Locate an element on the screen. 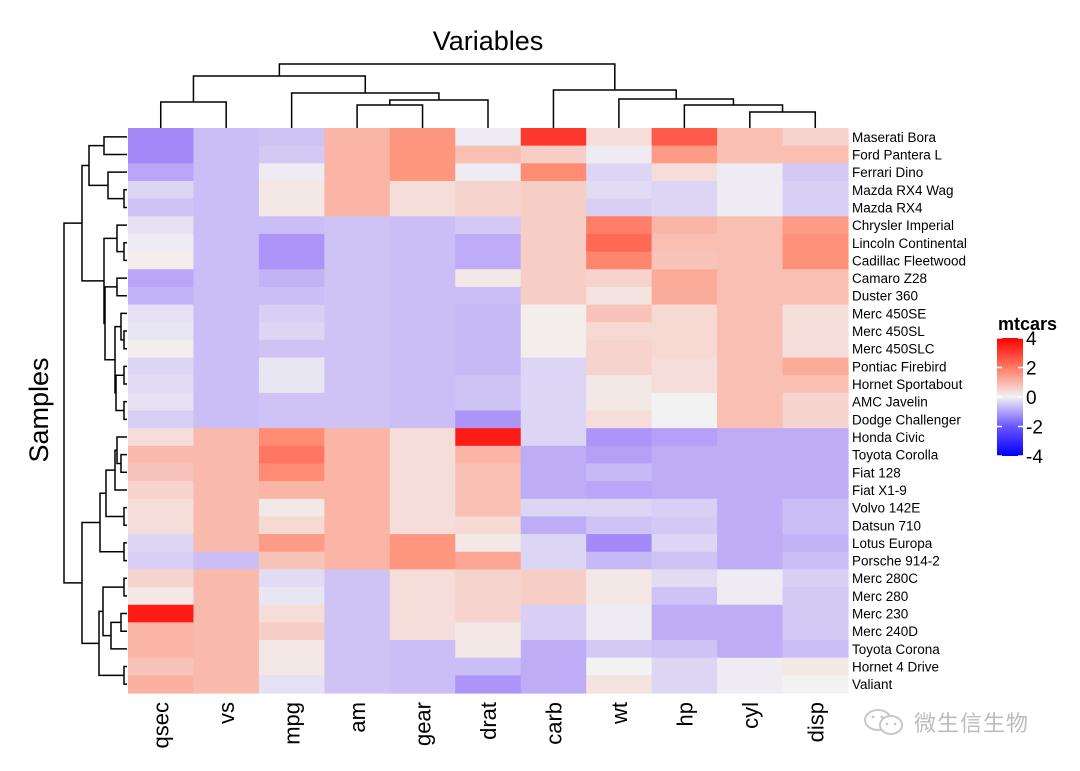 The height and width of the screenshot is (771, 1080). row-dendrogram is located at coordinates (95, 410).